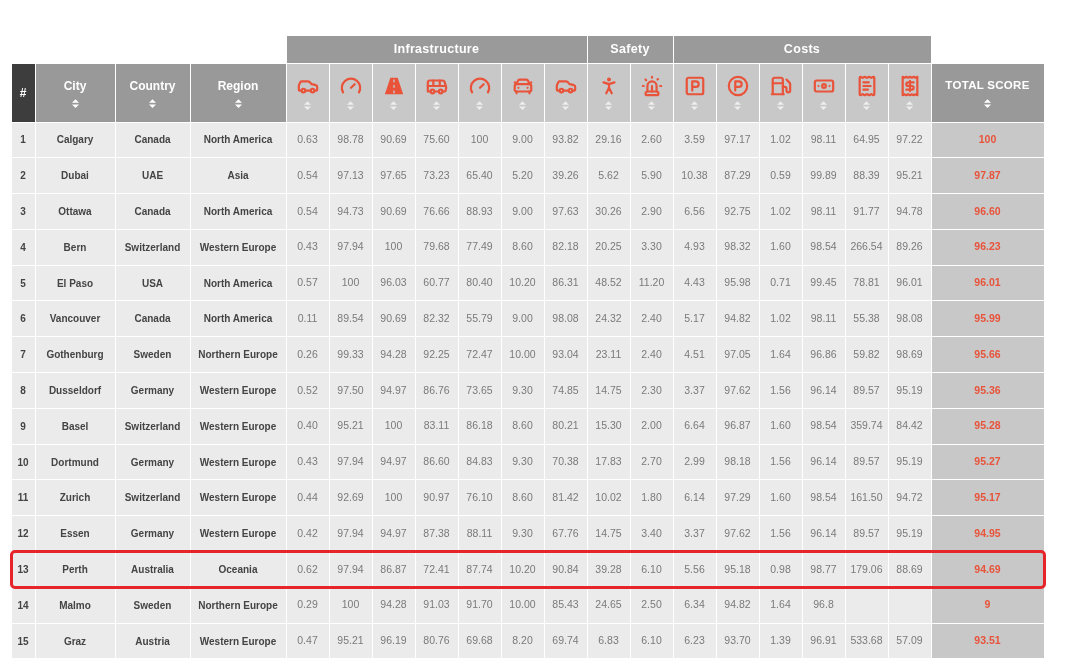  I want to click on value-cell: 95.98, so click(737, 283).